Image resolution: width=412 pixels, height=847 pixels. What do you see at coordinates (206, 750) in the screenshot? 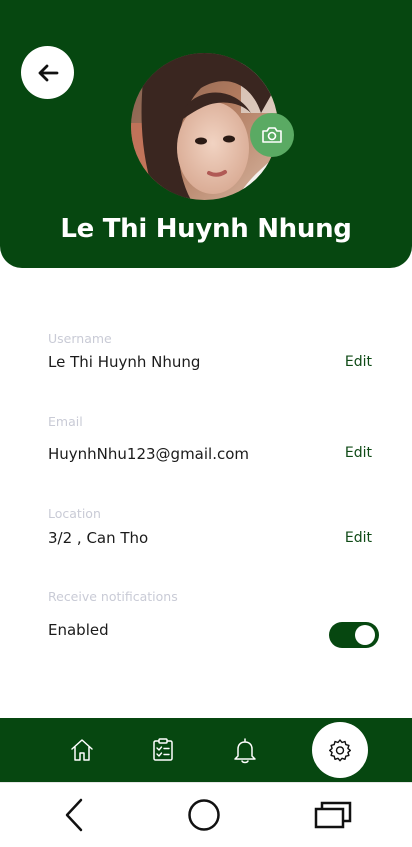
I see `bottom-nav` at bounding box center [206, 750].